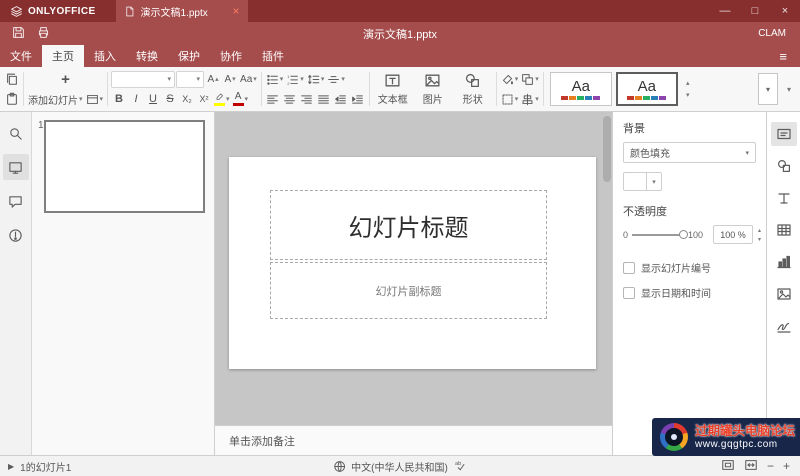 The width and height of the screenshot is (800, 476). What do you see at coordinates (119, 99) in the screenshot?
I see `bold-button: B` at bounding box center [119, 99].